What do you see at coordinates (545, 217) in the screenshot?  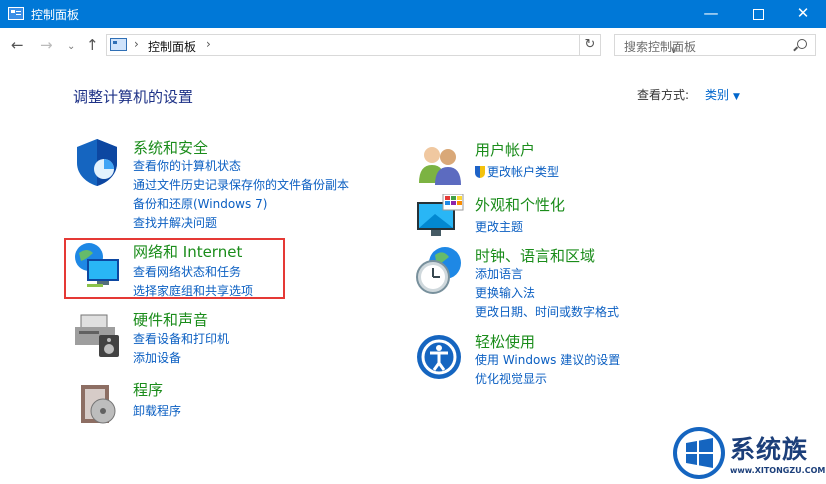 I see `category-appearance: 外观和个性化 更改主题` at bounding box center [545, 217].